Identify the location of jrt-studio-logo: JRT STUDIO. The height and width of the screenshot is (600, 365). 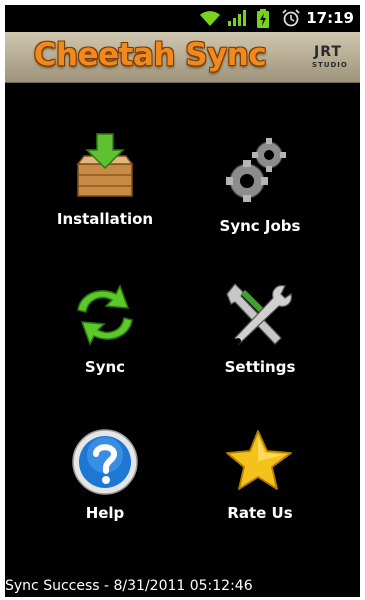
(333, 58).